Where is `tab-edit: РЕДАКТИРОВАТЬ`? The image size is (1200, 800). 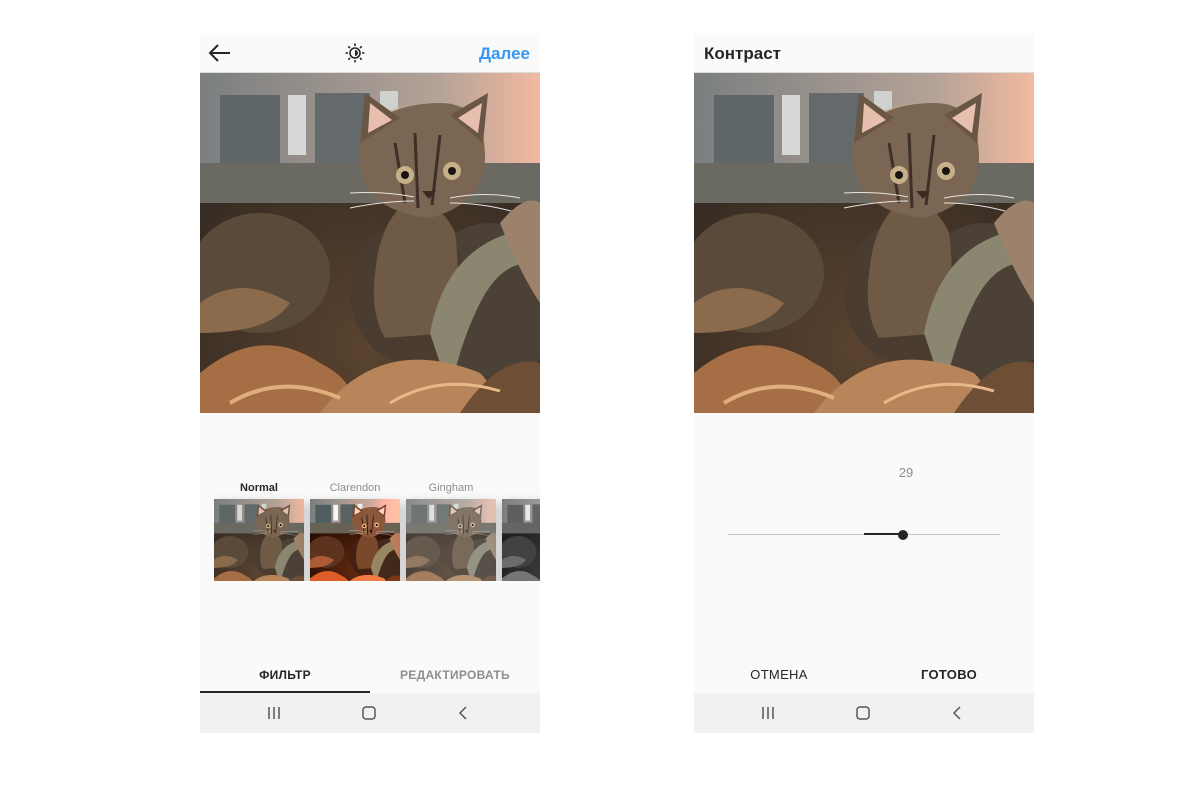
tab-edit: РЕДАКТИРОВАТЬ is located at coordinates (455, 673).